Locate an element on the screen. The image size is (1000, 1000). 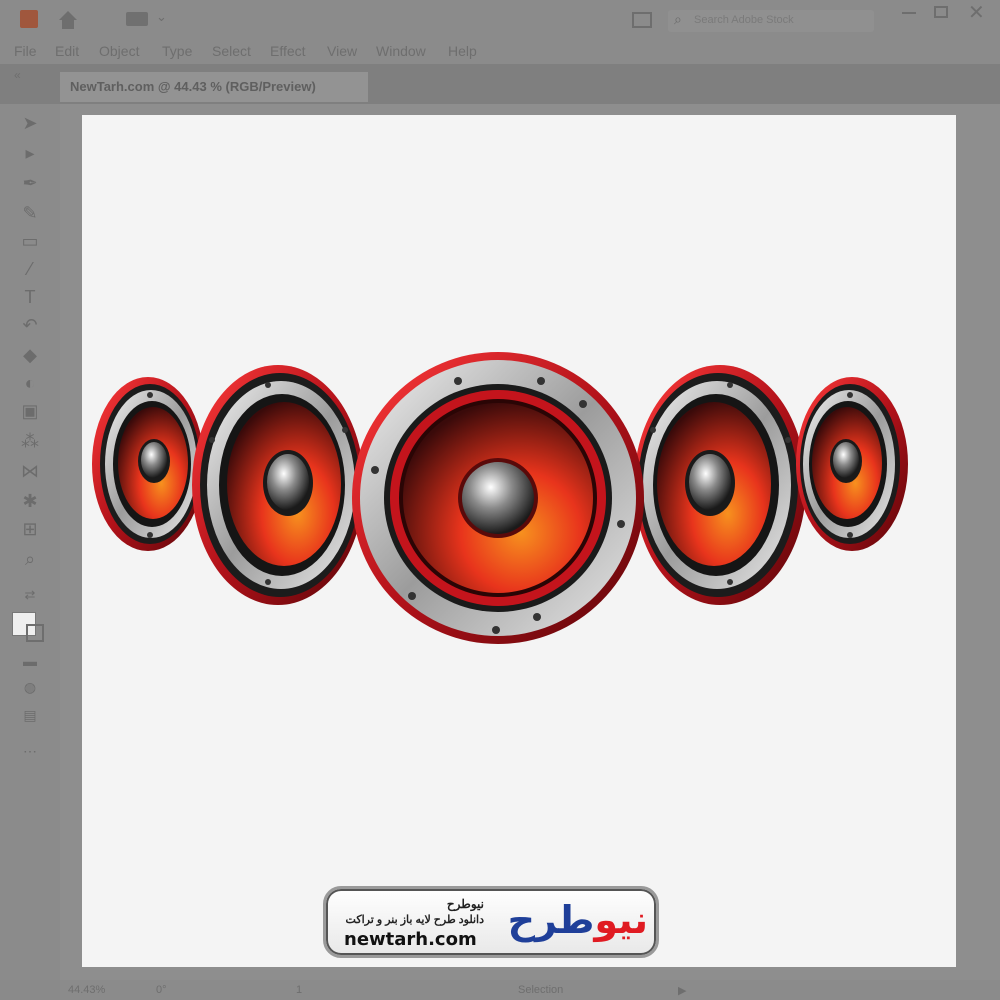
artboard-number: 1 is located at coordinates (299, 990).